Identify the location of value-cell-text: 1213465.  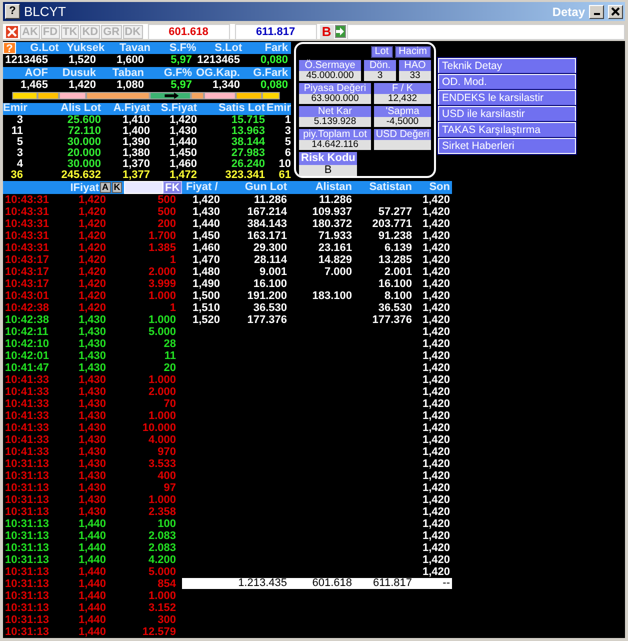
(218, 60).